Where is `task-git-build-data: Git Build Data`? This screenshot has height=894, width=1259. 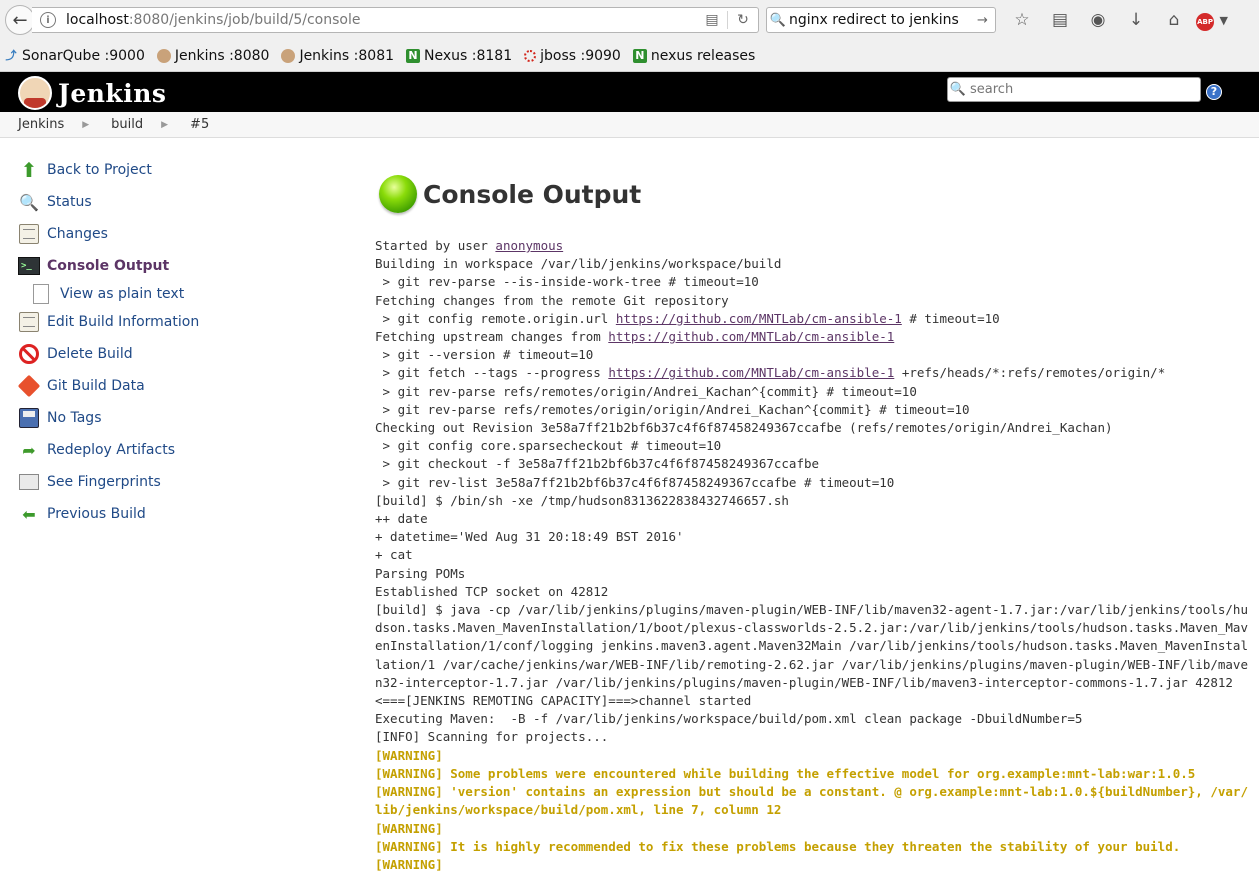
task-git-build-data: Git Build Data is located at coordinates (170, 386).